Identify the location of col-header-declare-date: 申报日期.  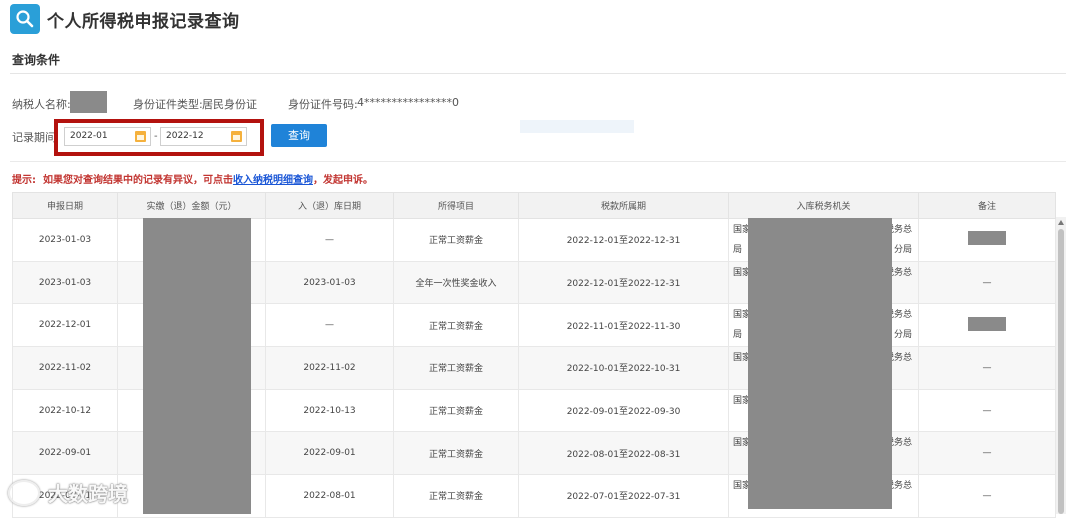
(65, 205).